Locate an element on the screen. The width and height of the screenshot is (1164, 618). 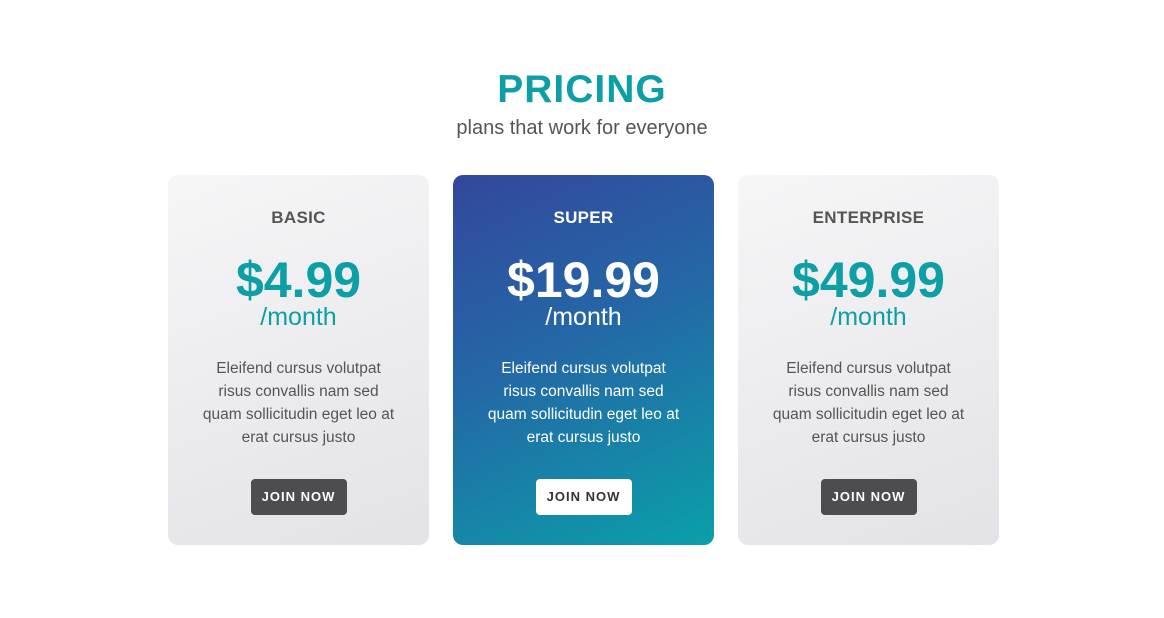
page-title: PRICING is located at coordinates (582, 89).